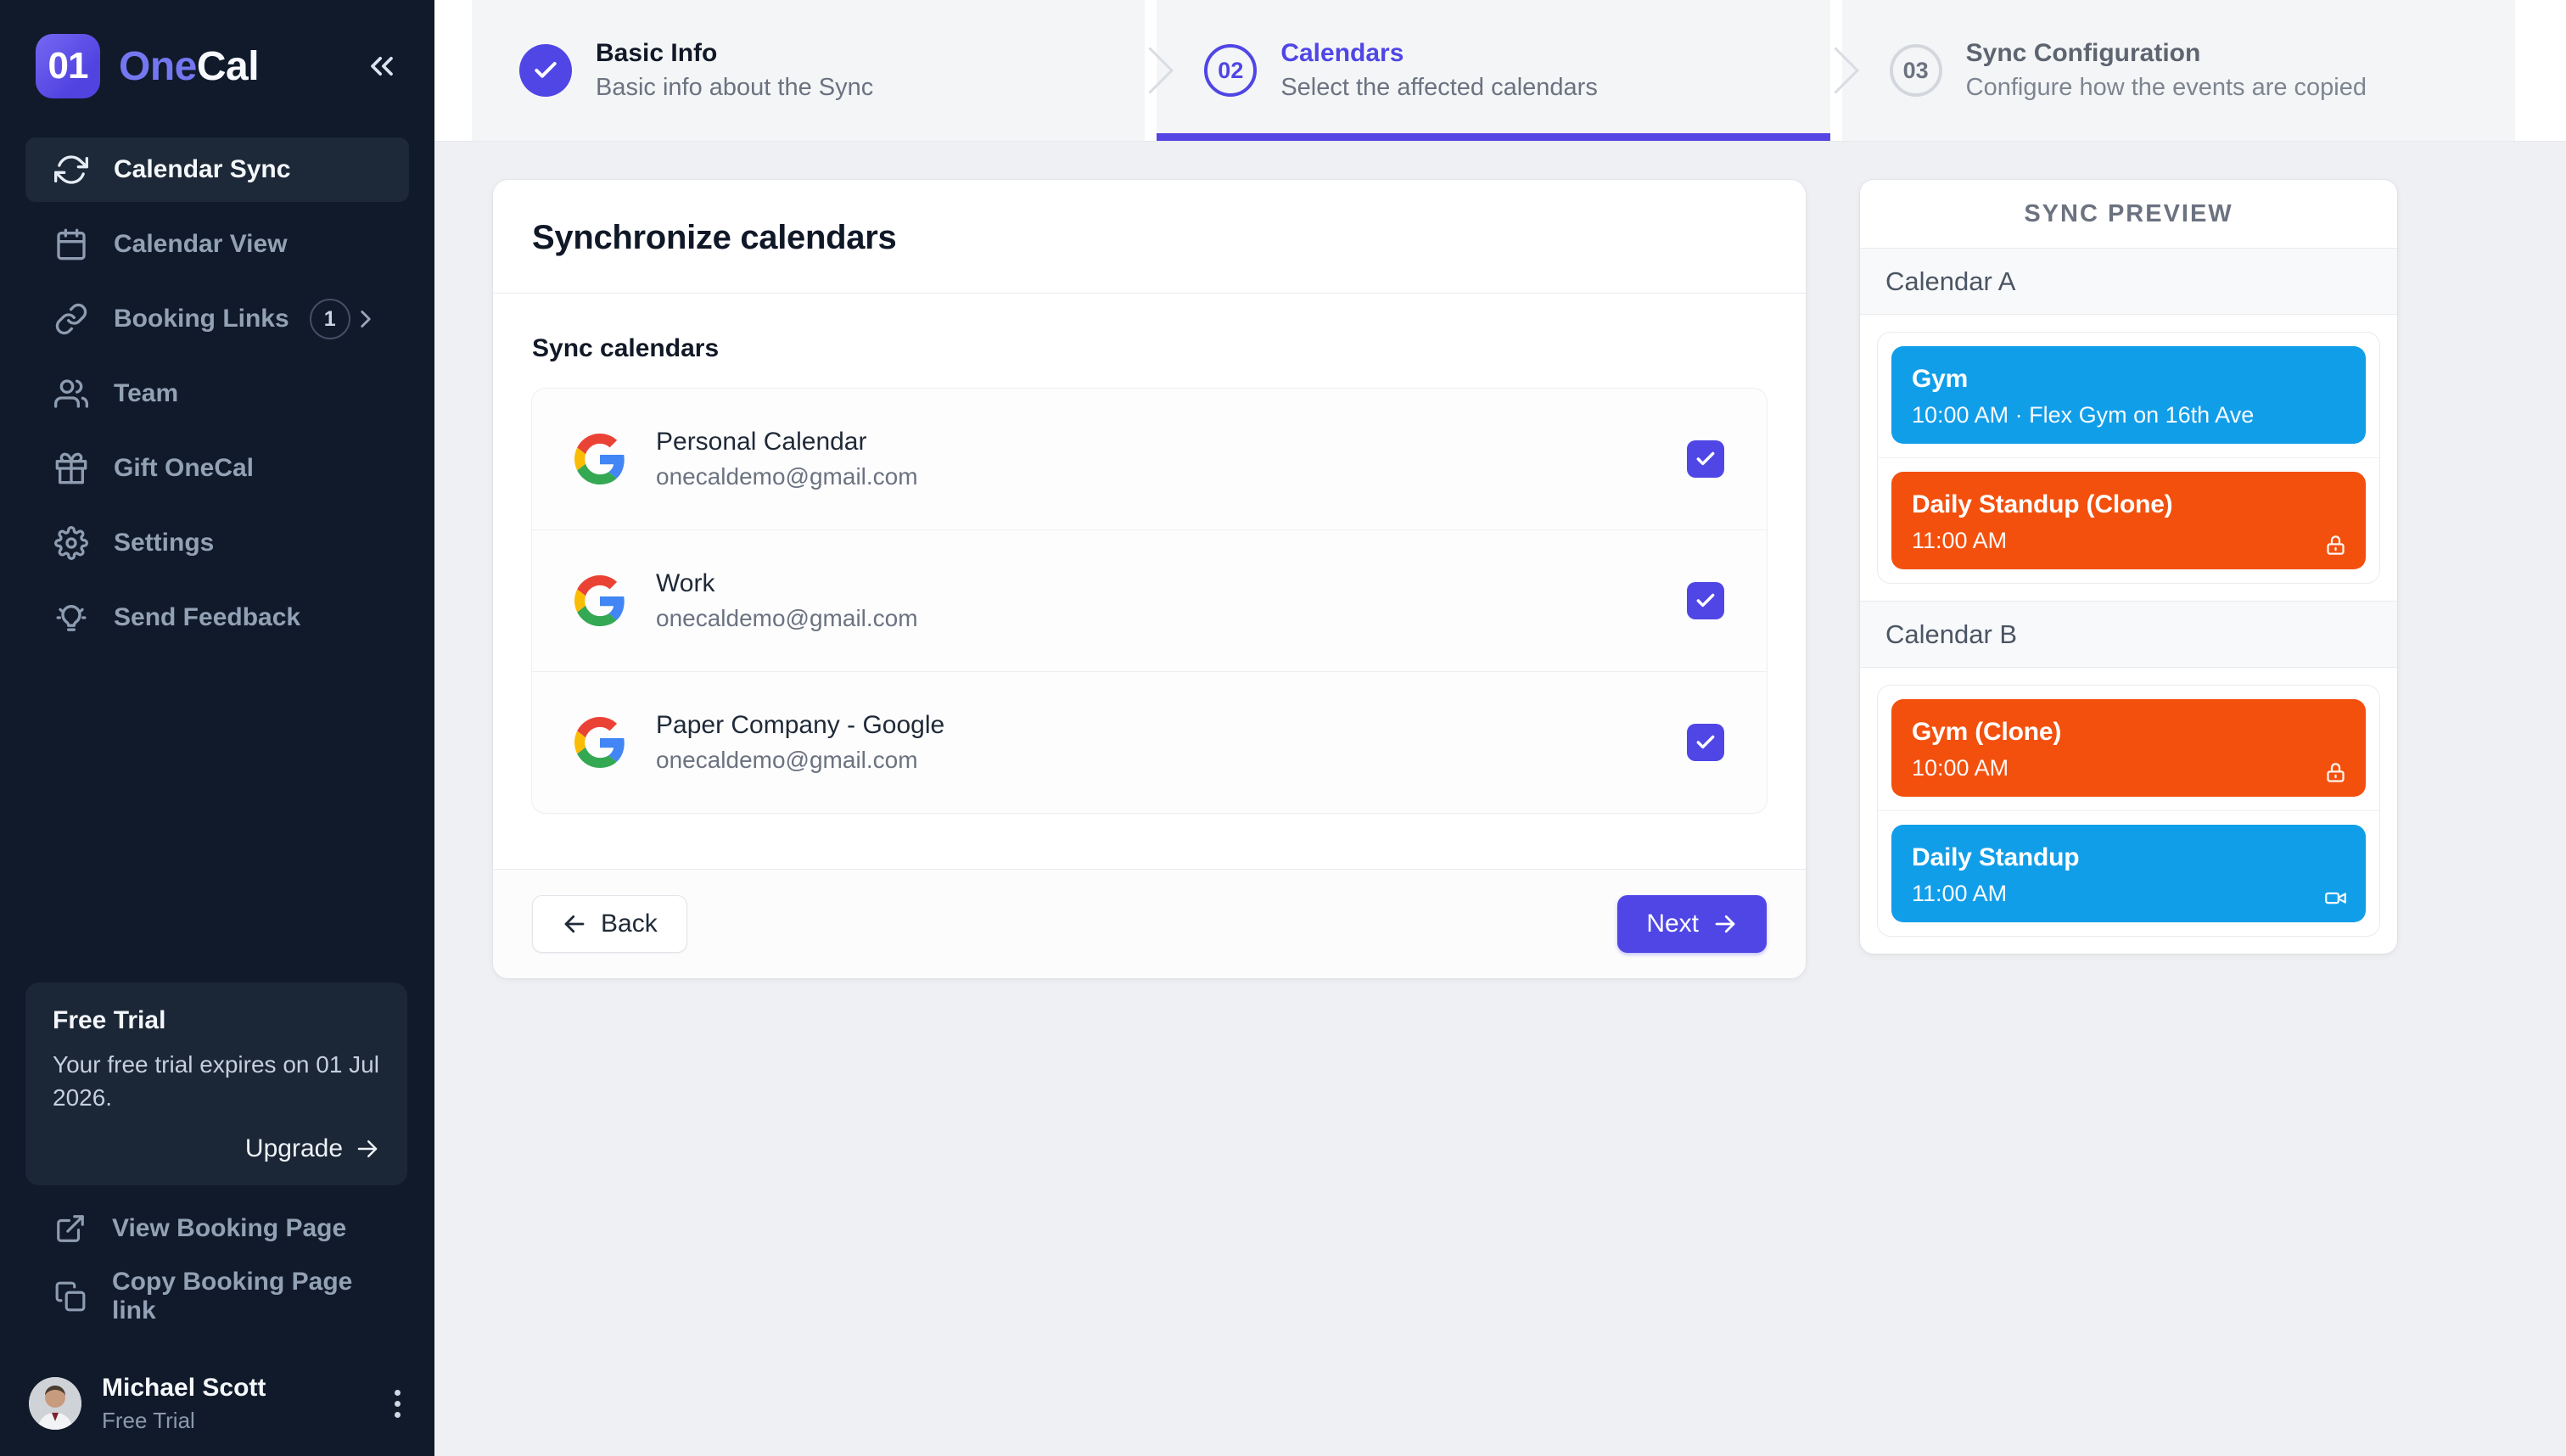 The image size is (2566, 1456). What do you see at coordinates (71, 618) in the screenshot?
I see `lightbulb-icon` at bounding box center [71, 618].